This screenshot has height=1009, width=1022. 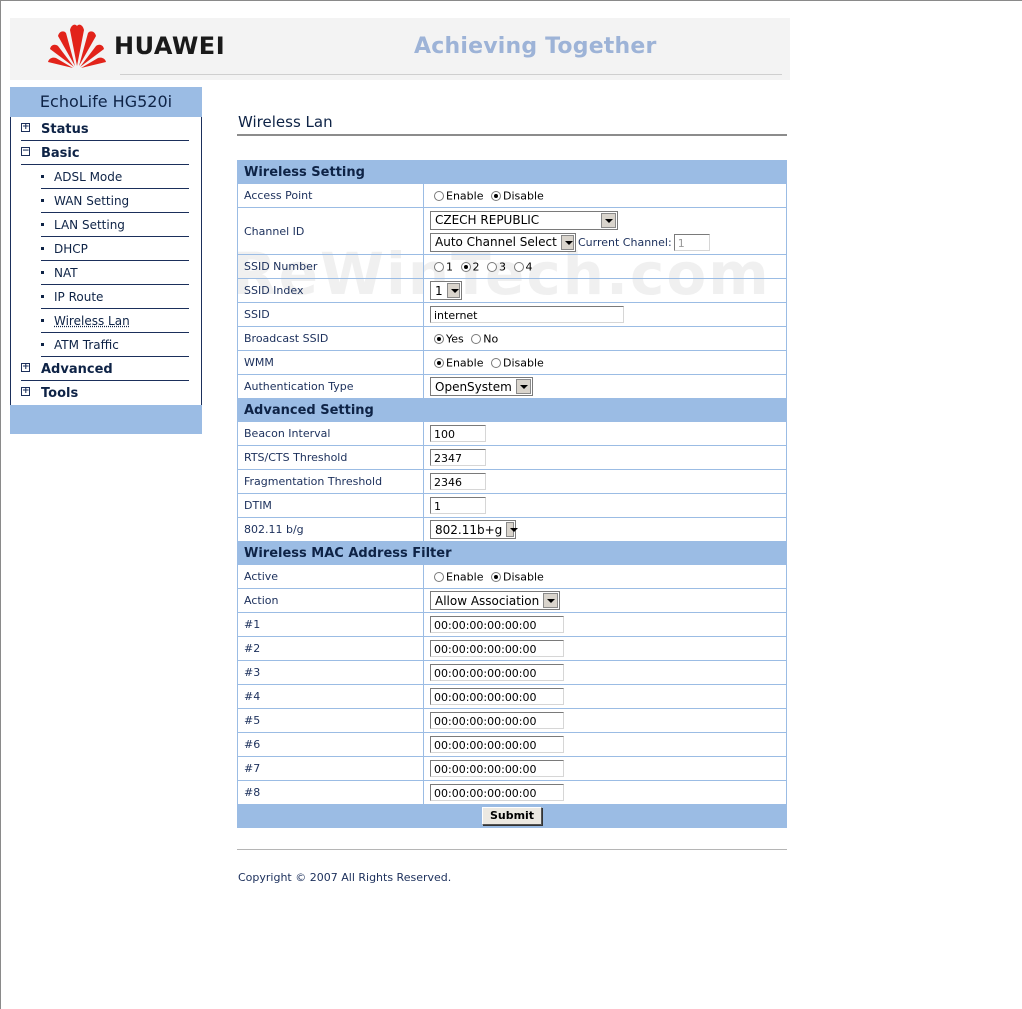 What do you see at coordinates (495, 362) in the screenshot?
I see `wmm-disable-radio` at bounding box center [495, 362].